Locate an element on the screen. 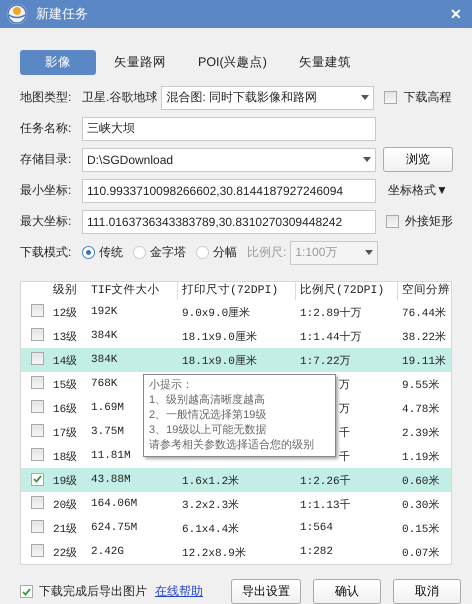 The height and width of the screenshot is (604, 472). help-link: 在线帮助 is located at coordinates (179, 591).